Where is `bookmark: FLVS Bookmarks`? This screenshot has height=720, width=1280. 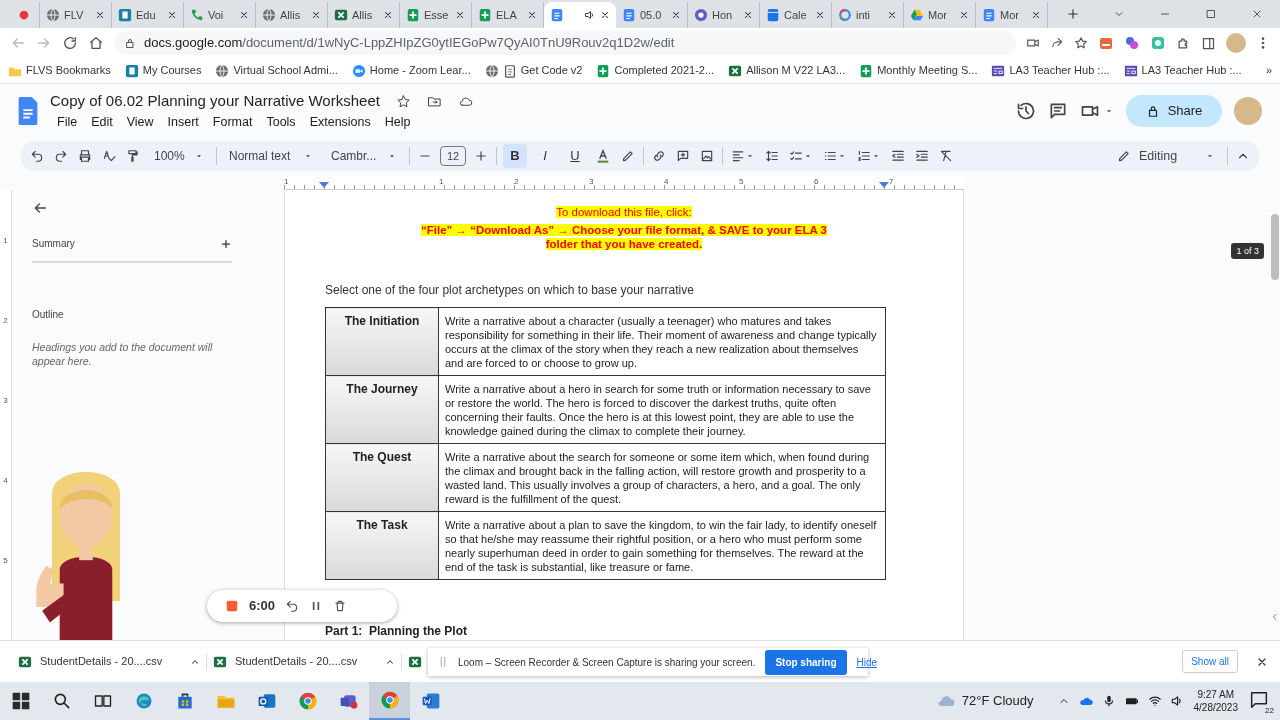
bookmark: FLVS Bookmarks is located at coordinates (59, 70).